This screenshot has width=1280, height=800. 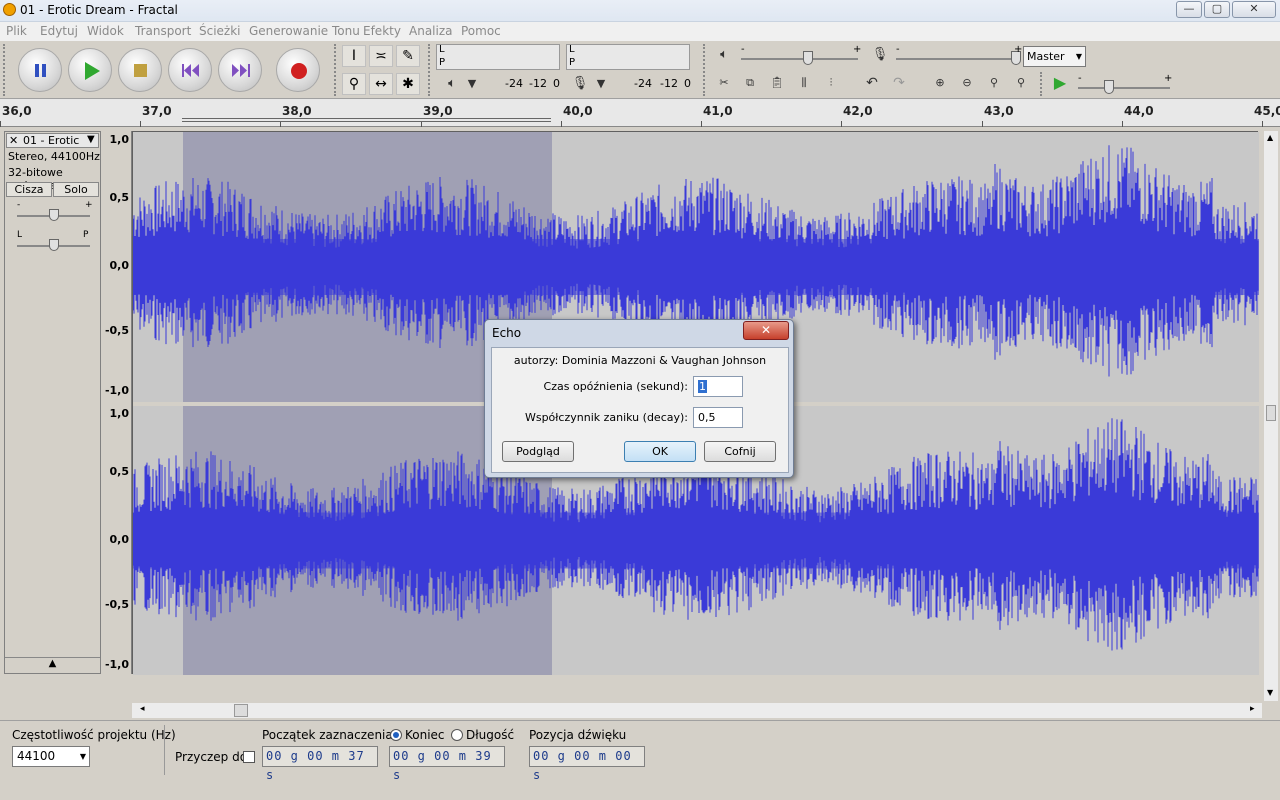 I want to click on record-icon, so click(x=299, y=71).